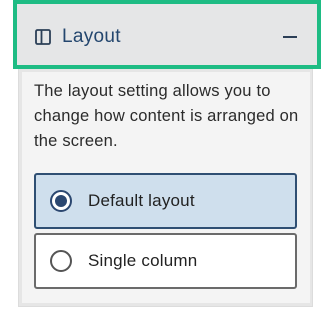  I want to click on minus-icon, so click(290, 37).